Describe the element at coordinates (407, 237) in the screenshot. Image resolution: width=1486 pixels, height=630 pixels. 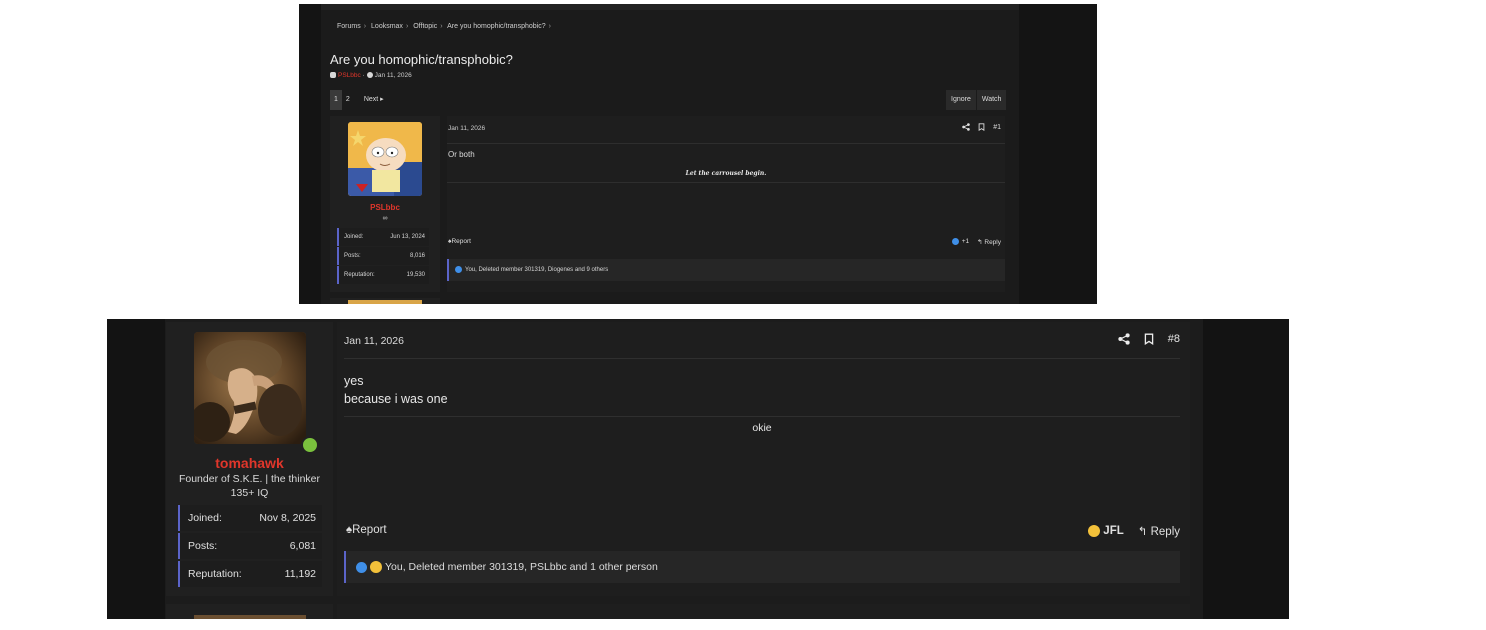
I see `stat-value: Jun 13, 2024` at that location.